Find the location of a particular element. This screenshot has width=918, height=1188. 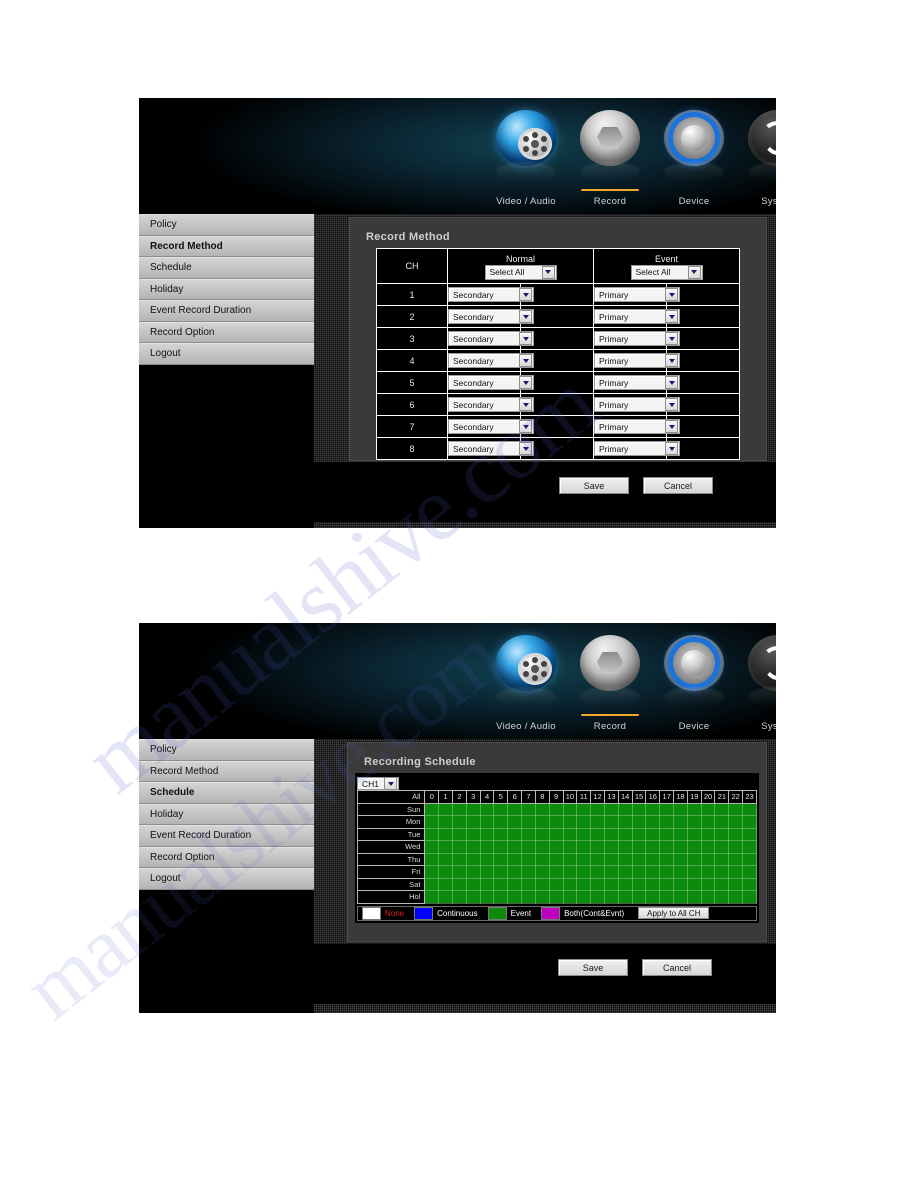

hour-header: 11 is located at coordinates (584, 797).